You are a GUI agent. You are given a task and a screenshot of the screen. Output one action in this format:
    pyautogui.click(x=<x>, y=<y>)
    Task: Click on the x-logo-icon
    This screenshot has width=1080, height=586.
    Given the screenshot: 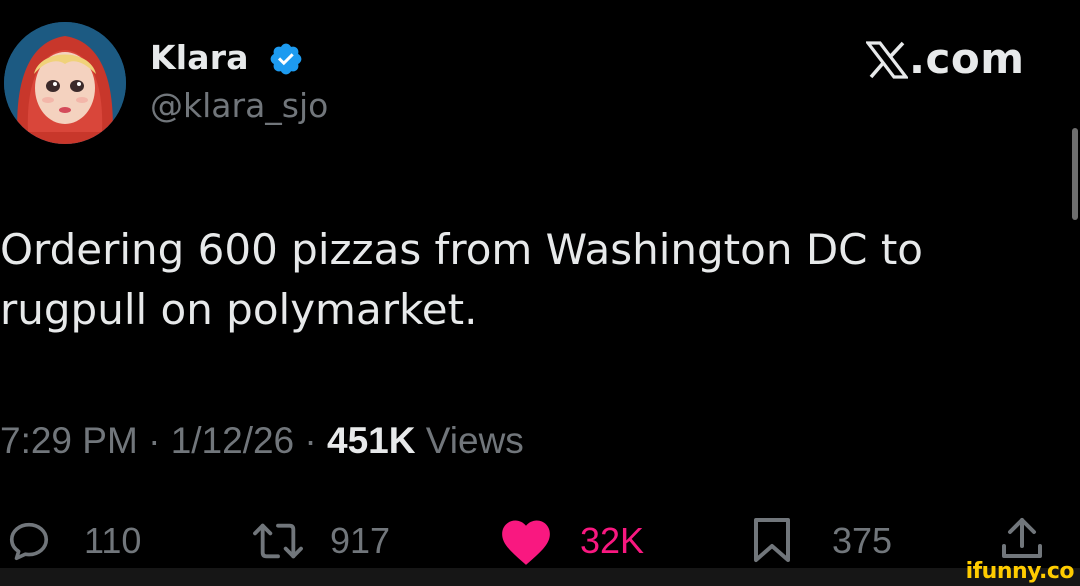 What is the action you would take?
    pyautogui.click(x=887, y=60)
    